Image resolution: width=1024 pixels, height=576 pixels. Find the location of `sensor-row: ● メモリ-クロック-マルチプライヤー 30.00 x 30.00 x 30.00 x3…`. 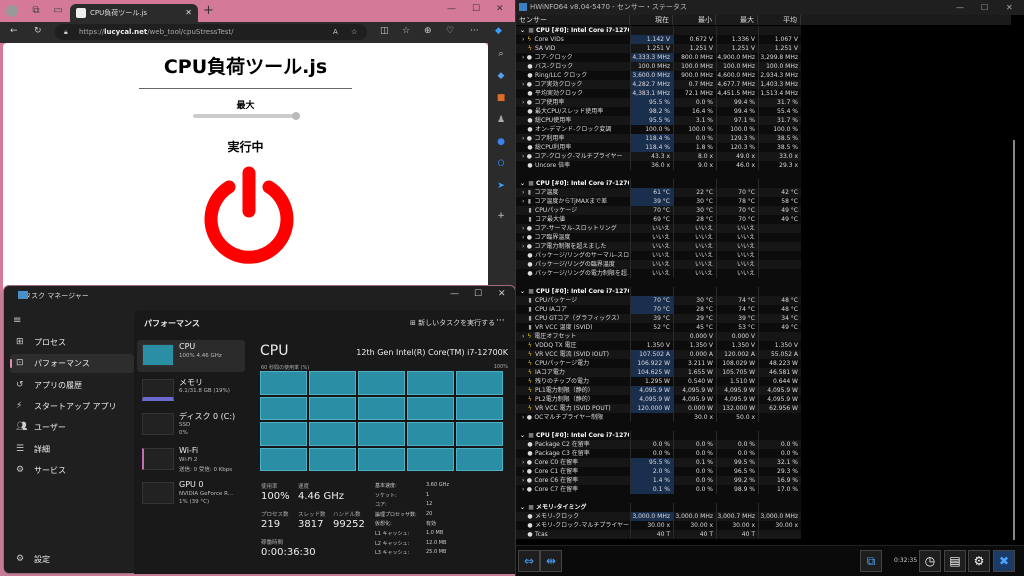

sensor-row: ● メモリ-クロック-マルチプライヤー 30.00 x 30.00 x 30.00 x3… is located at coordinates (658, 525).